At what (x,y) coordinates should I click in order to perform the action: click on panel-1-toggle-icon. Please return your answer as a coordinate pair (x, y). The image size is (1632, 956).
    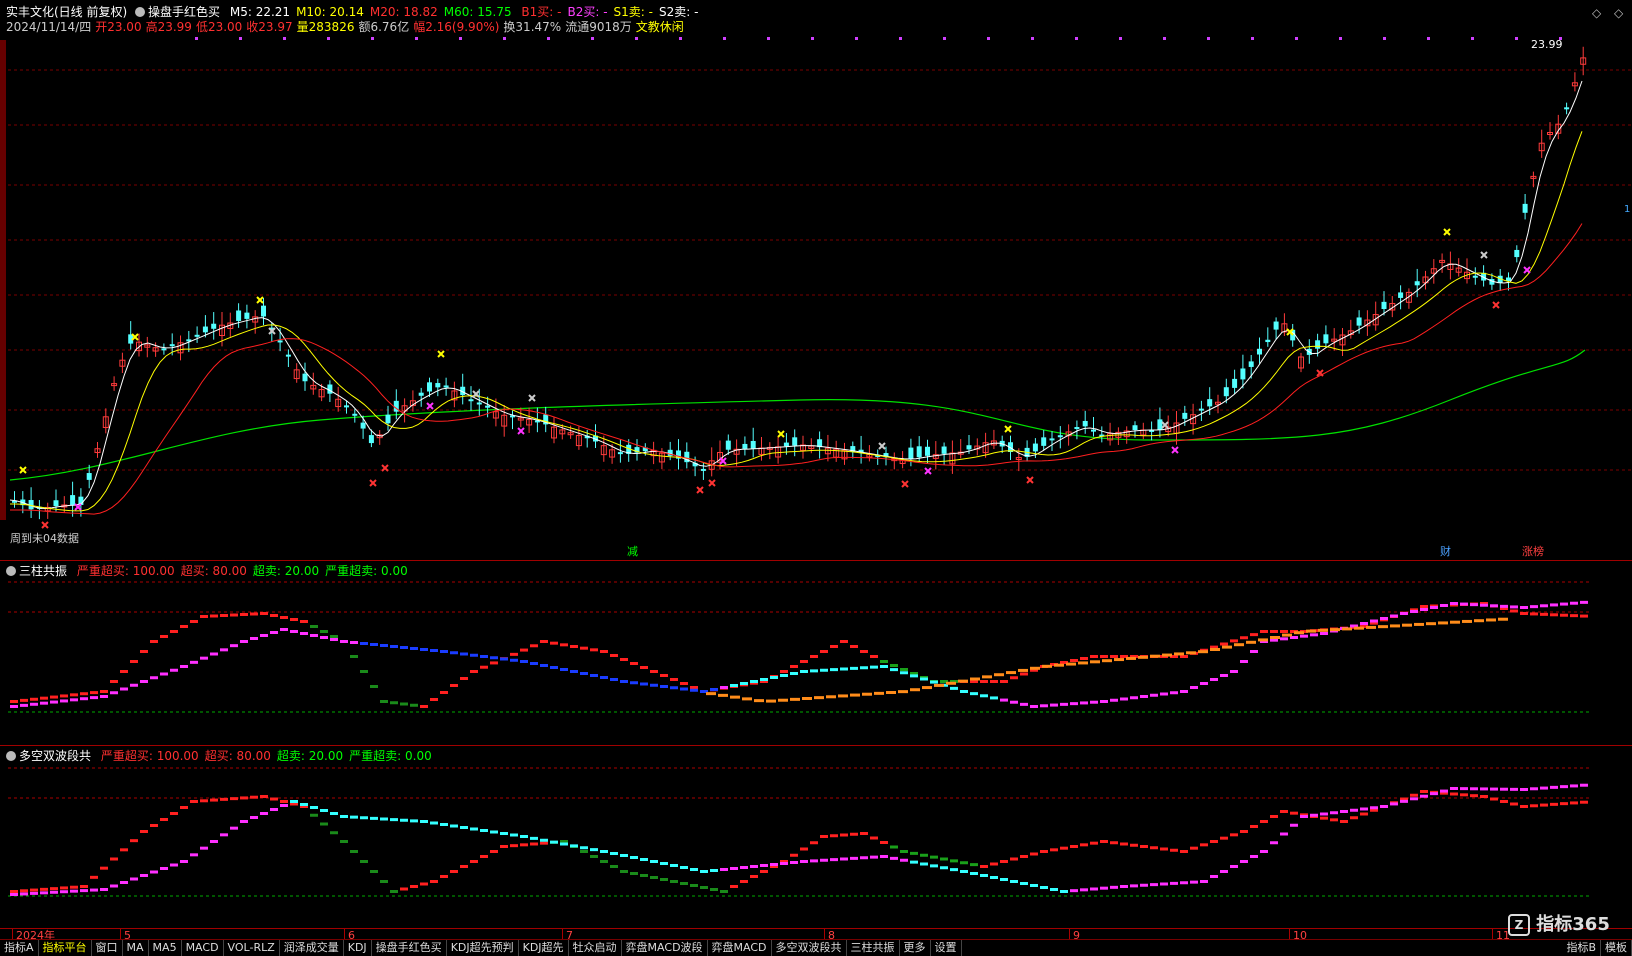
    Looking at the image, I should click on (11, 571).